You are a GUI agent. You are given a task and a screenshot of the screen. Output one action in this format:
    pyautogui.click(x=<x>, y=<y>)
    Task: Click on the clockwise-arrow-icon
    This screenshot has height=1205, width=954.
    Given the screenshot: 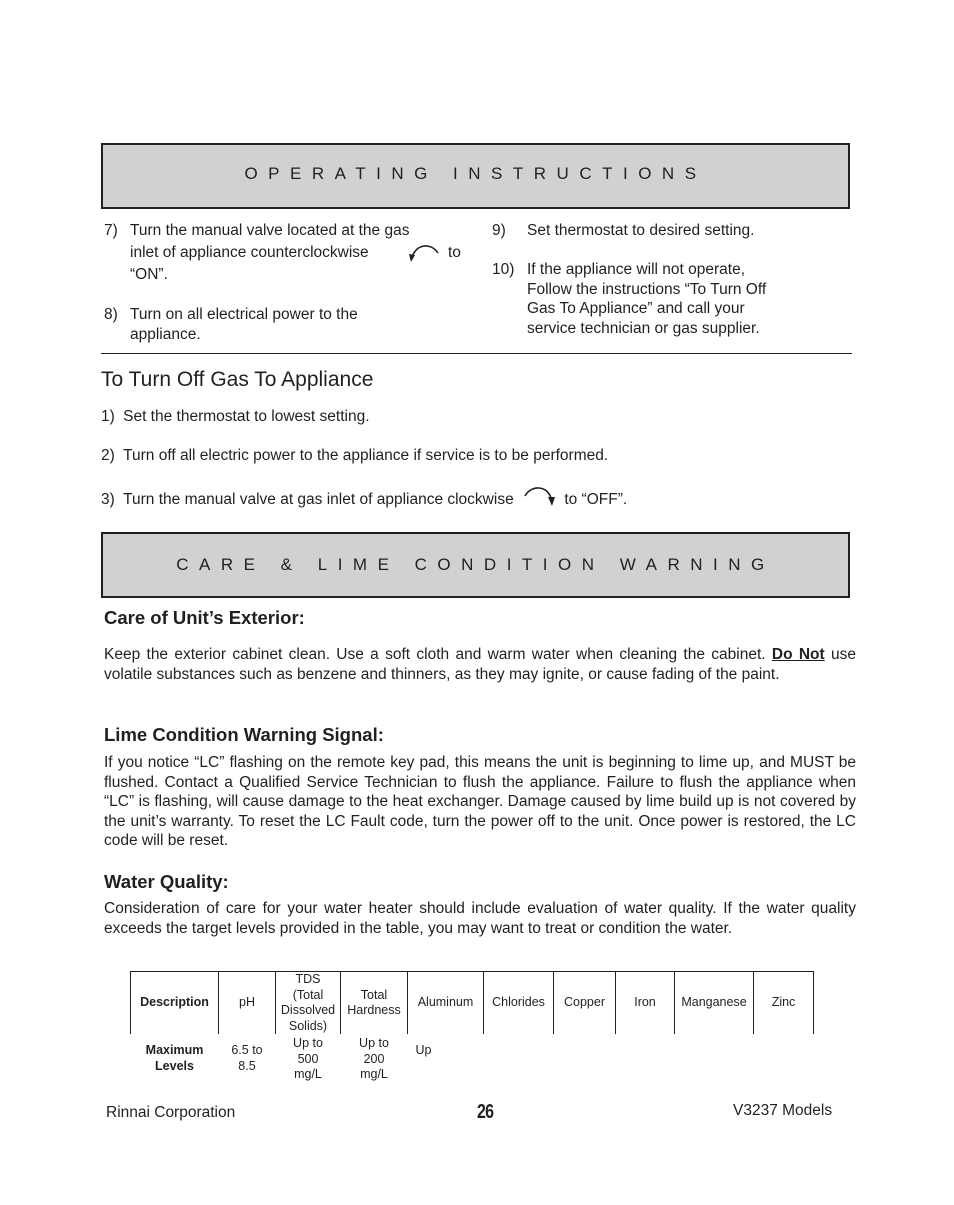 What is the action you would take?
    pyautogui.click(x=540, y=498)
    